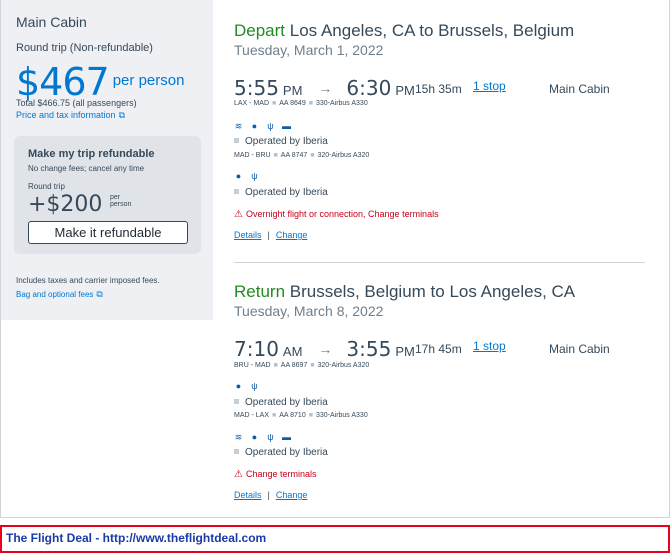  Describe the element at coordinates (432, 291) in the screenshot. I see `return-route: Brussels, Belgium to Los Angeles, CA` at that location.